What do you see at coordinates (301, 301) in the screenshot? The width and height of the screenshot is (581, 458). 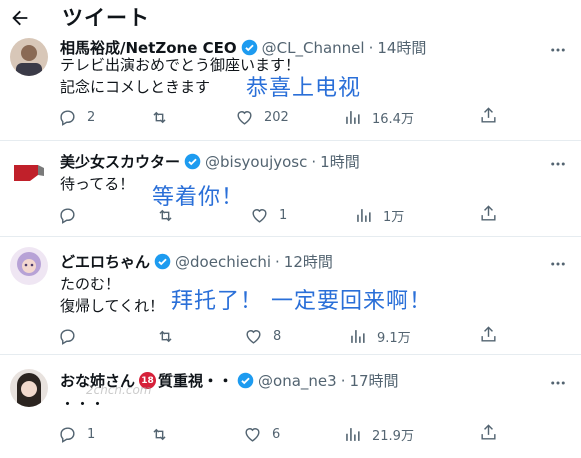 I see `translation-overlay: 拜托了！ 一定要回来啊！` at bounding box center [301, 301].